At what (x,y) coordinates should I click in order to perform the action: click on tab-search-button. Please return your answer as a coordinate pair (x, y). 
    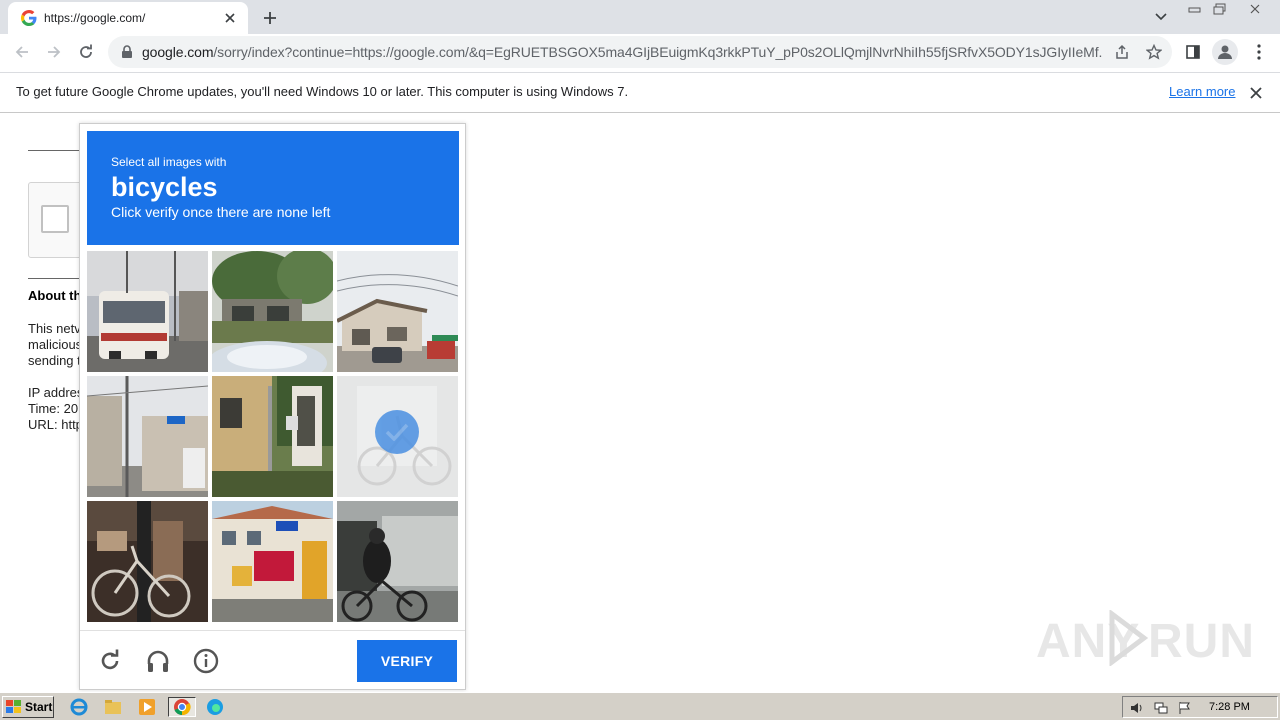
    Looking at the image, I should click on (1161, 17).